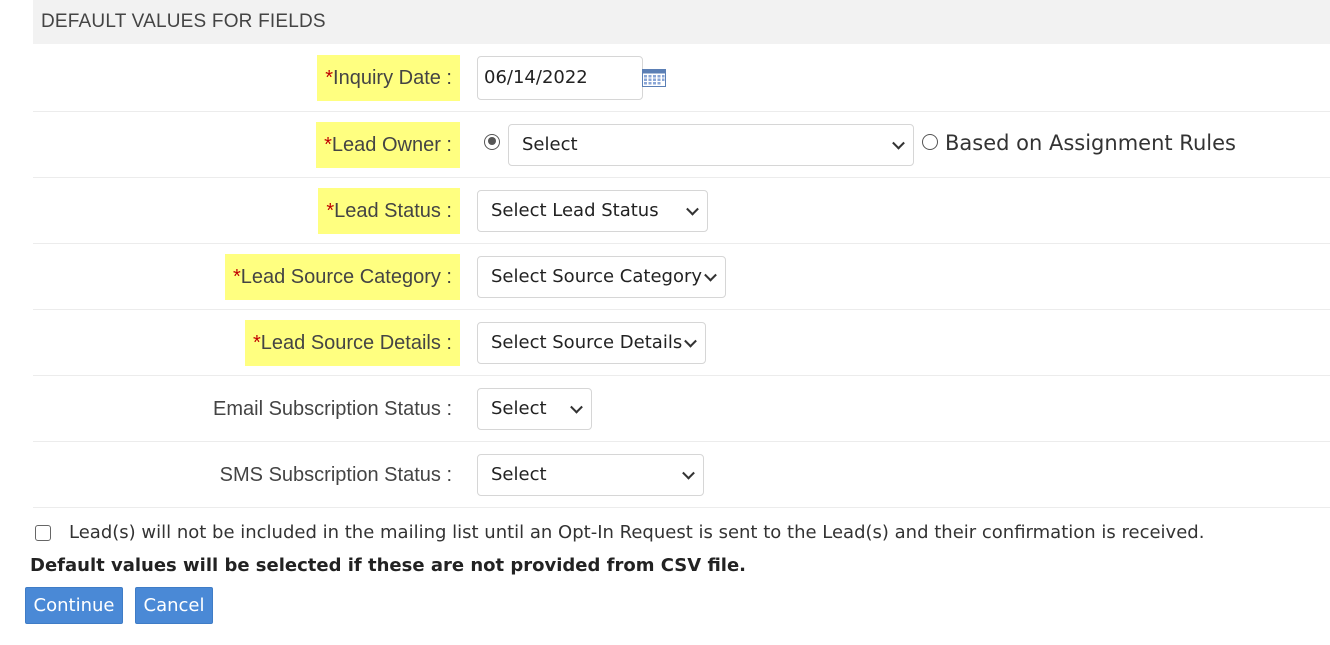 This screenshot has width=1330, height=645. I want to click on calendar-icon, so click(654, 77).